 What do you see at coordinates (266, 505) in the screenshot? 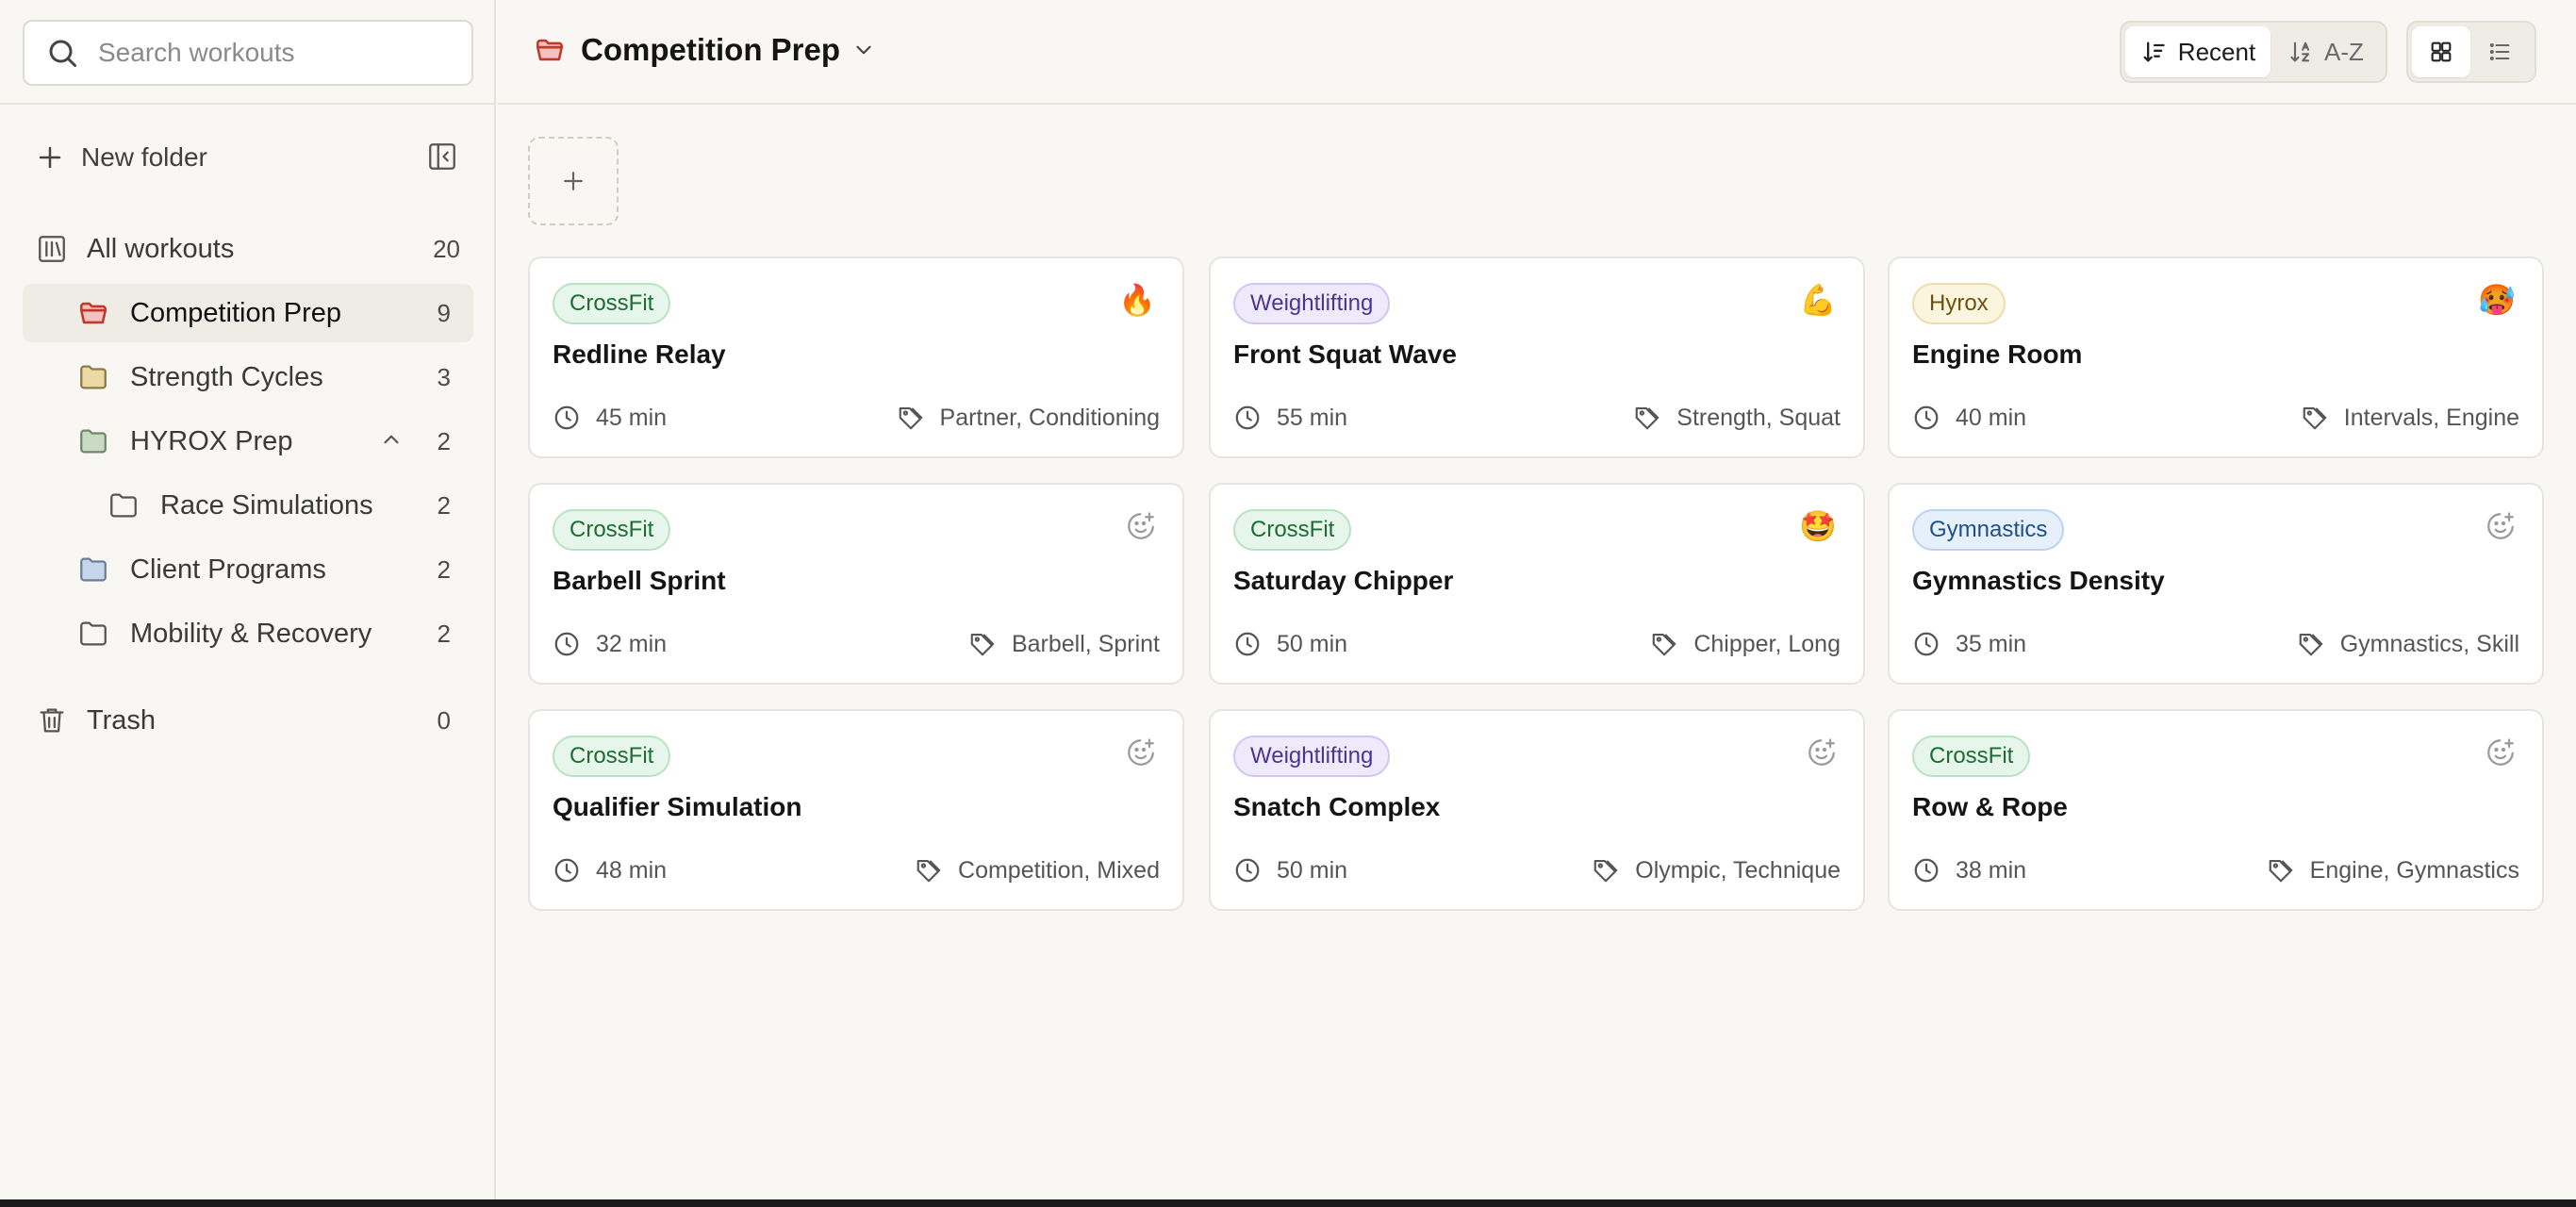
I see `sidebar-item-label: Race Simulations` at bounding box center [266, 505].